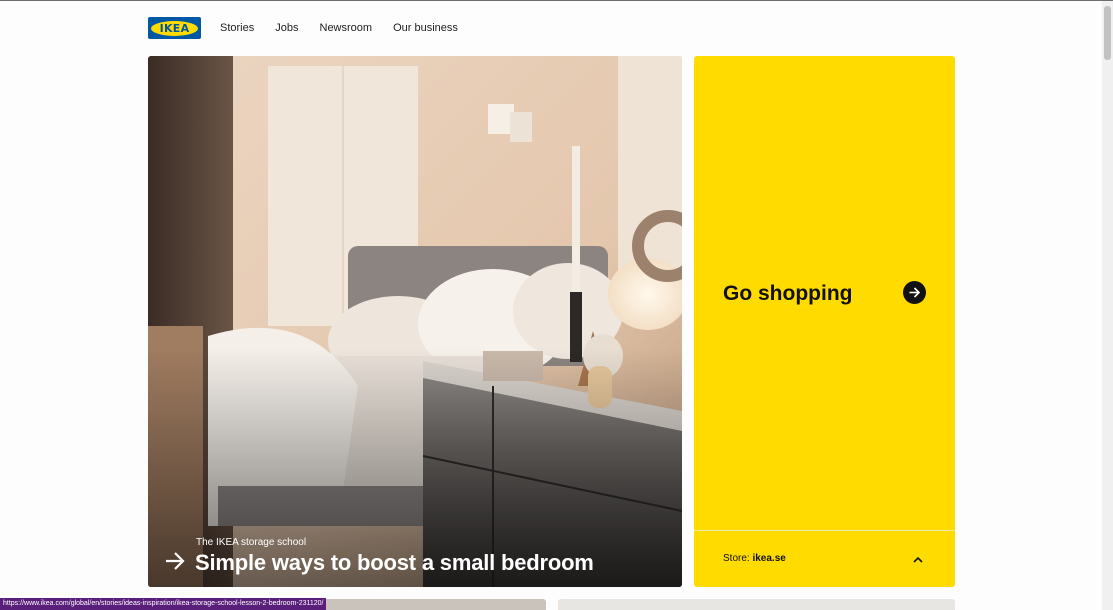 The height and width of the screenshot is (610, 1113). Describe the element at coordinates (251, 542) in the screenshot. I see `hero-kicker: The IKEA storage school` at that location.